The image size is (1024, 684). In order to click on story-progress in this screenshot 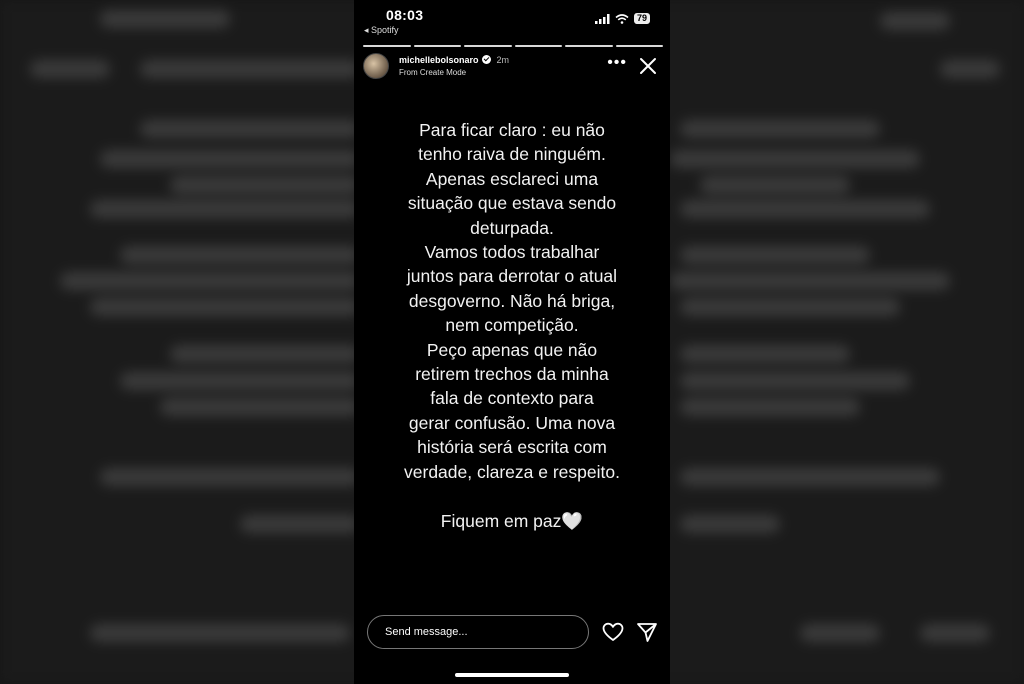, I will do `click(513, 46)`.